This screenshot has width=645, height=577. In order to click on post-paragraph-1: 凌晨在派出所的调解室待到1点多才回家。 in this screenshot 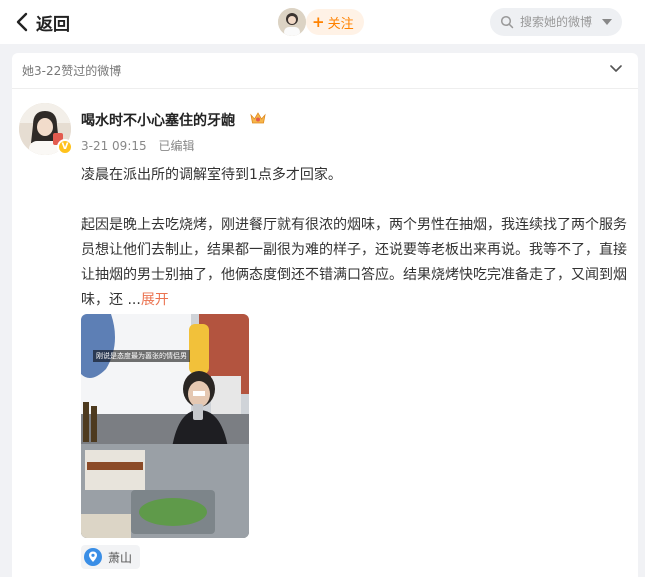, I will do `click(211, 175)`.